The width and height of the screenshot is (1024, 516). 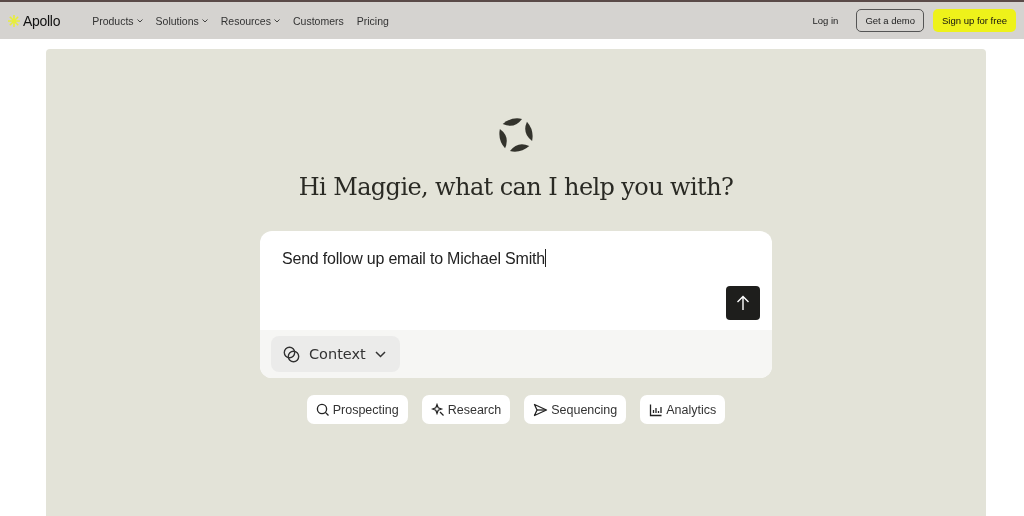 I want to click on suggestion-chip: Analytics, so click(x=683, y=409).